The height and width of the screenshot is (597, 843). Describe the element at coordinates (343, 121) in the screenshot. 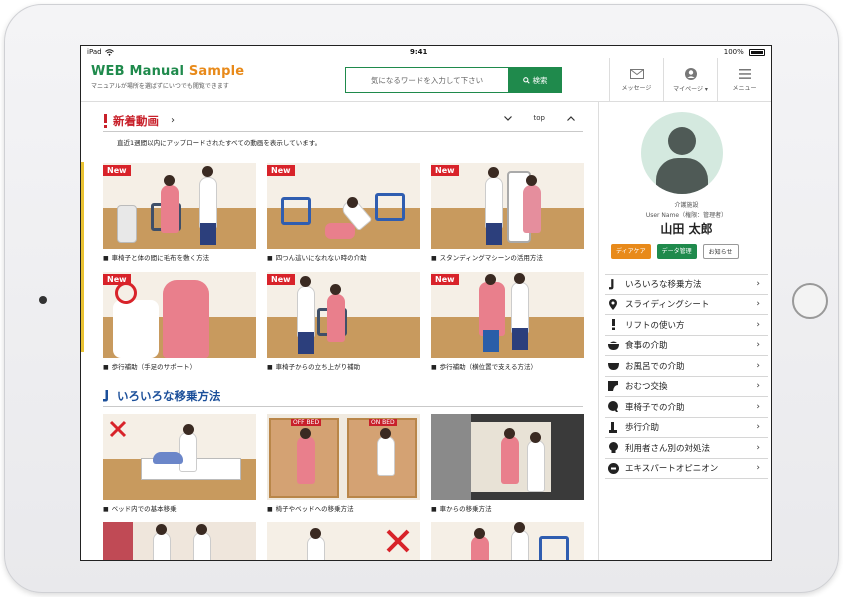

I see `new-videos-header: 新着動画 › top` at that location.